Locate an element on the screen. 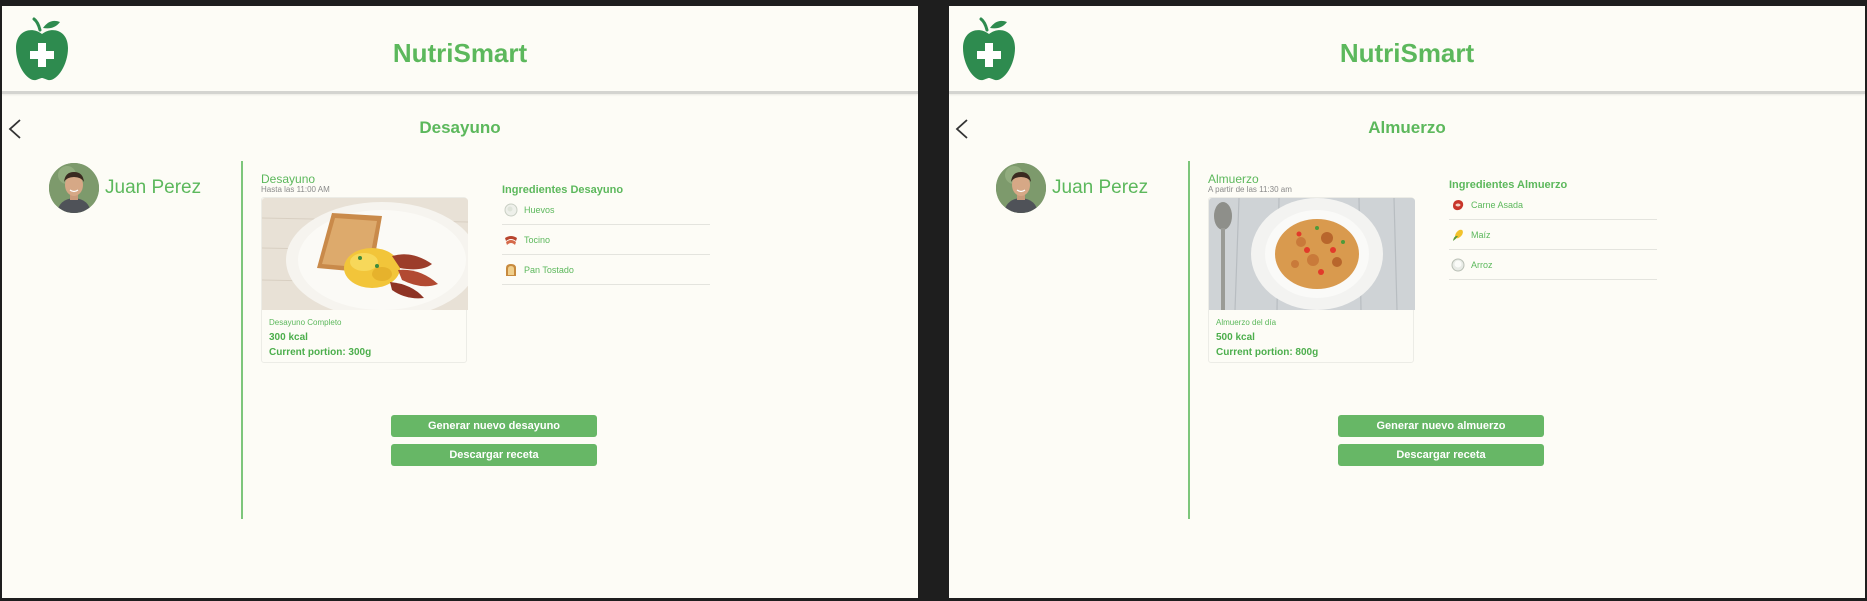  toast-icon is located at coordinates (511, 270).